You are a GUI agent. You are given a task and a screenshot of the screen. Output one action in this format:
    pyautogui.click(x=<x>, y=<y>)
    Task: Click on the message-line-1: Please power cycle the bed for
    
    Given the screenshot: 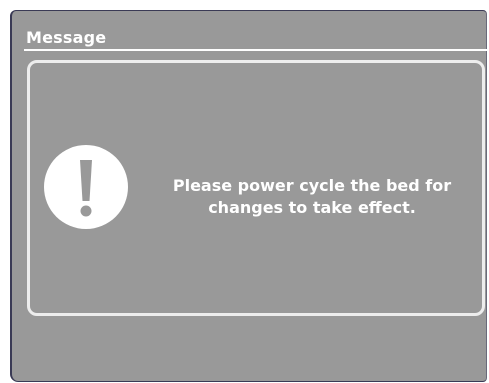 What is the action you would take?
    pyautogui.click(x=312, y=185)
    